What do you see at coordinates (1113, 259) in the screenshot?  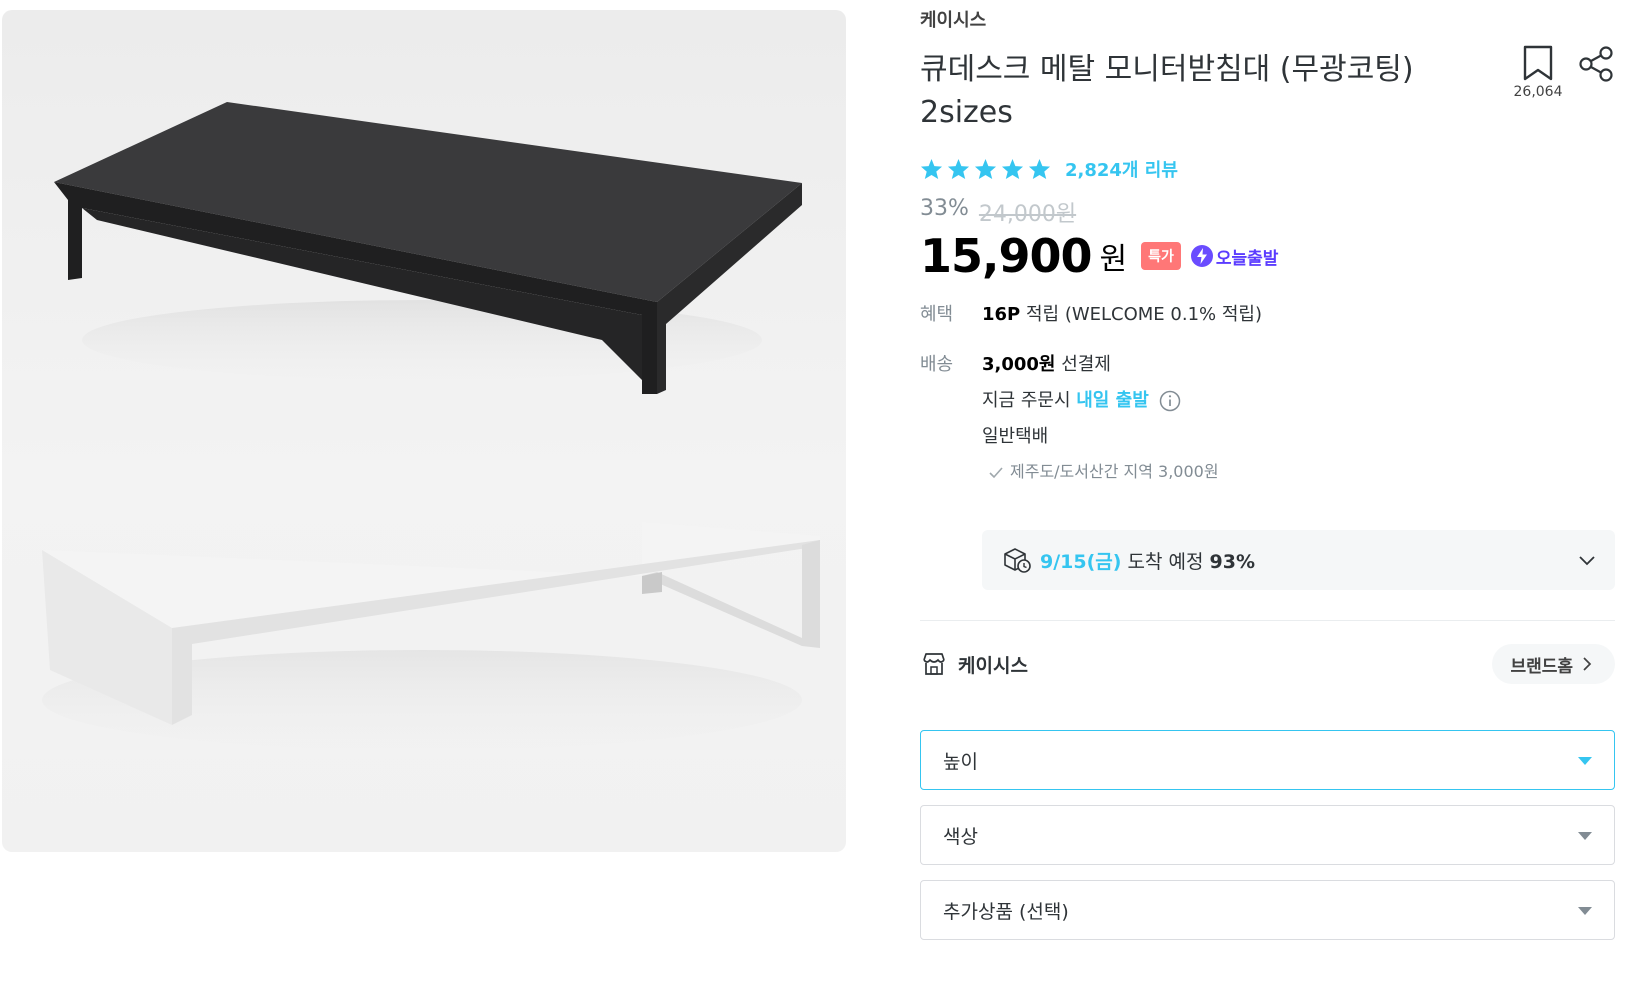 I see `currency-unit: 원` at bounding box center [1113, 259].